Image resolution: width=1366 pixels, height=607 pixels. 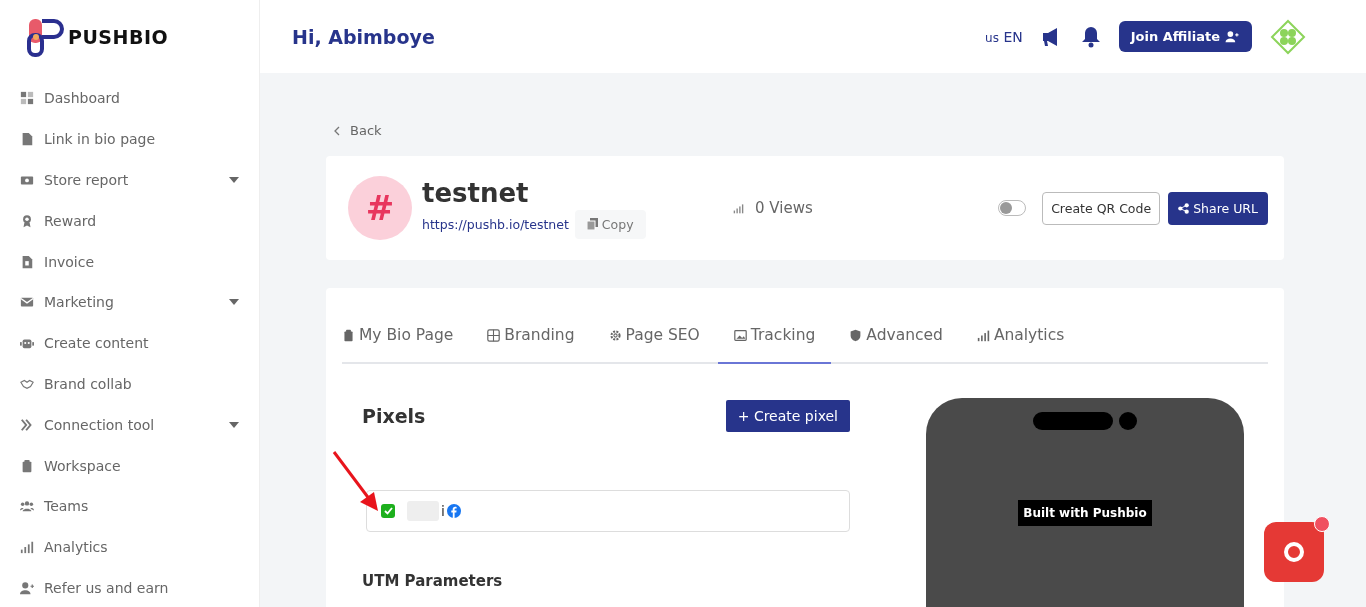 I want to click on sidebar-item: Workspace, so click(x=129, y=465).